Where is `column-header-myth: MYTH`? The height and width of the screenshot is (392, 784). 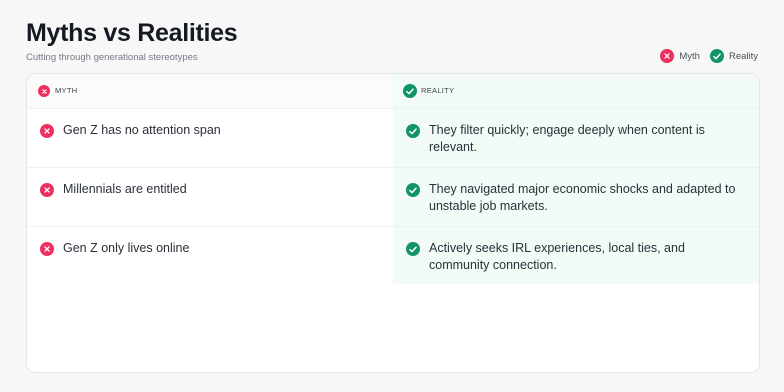 column-header-myth: MYTH is located at coordinates (210, 91).